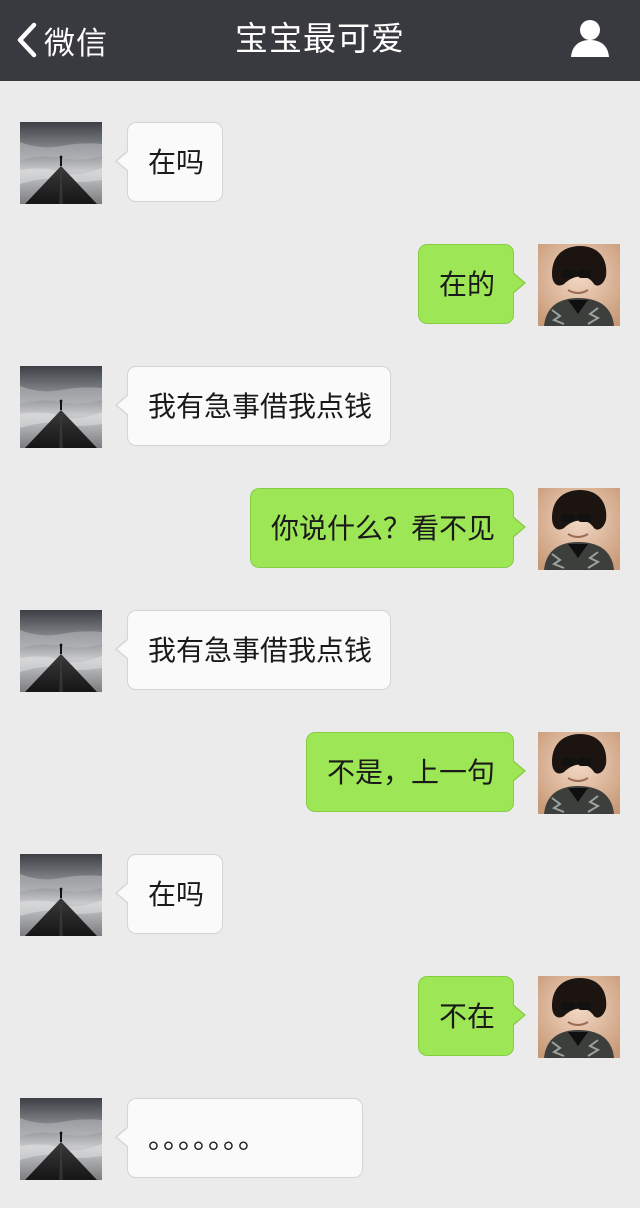 The width and height of the screenshot is (640, 1208). Describe the element at coordinates (472, 1016) in the screenshot. I see `message-bubble: 不在` at that location.